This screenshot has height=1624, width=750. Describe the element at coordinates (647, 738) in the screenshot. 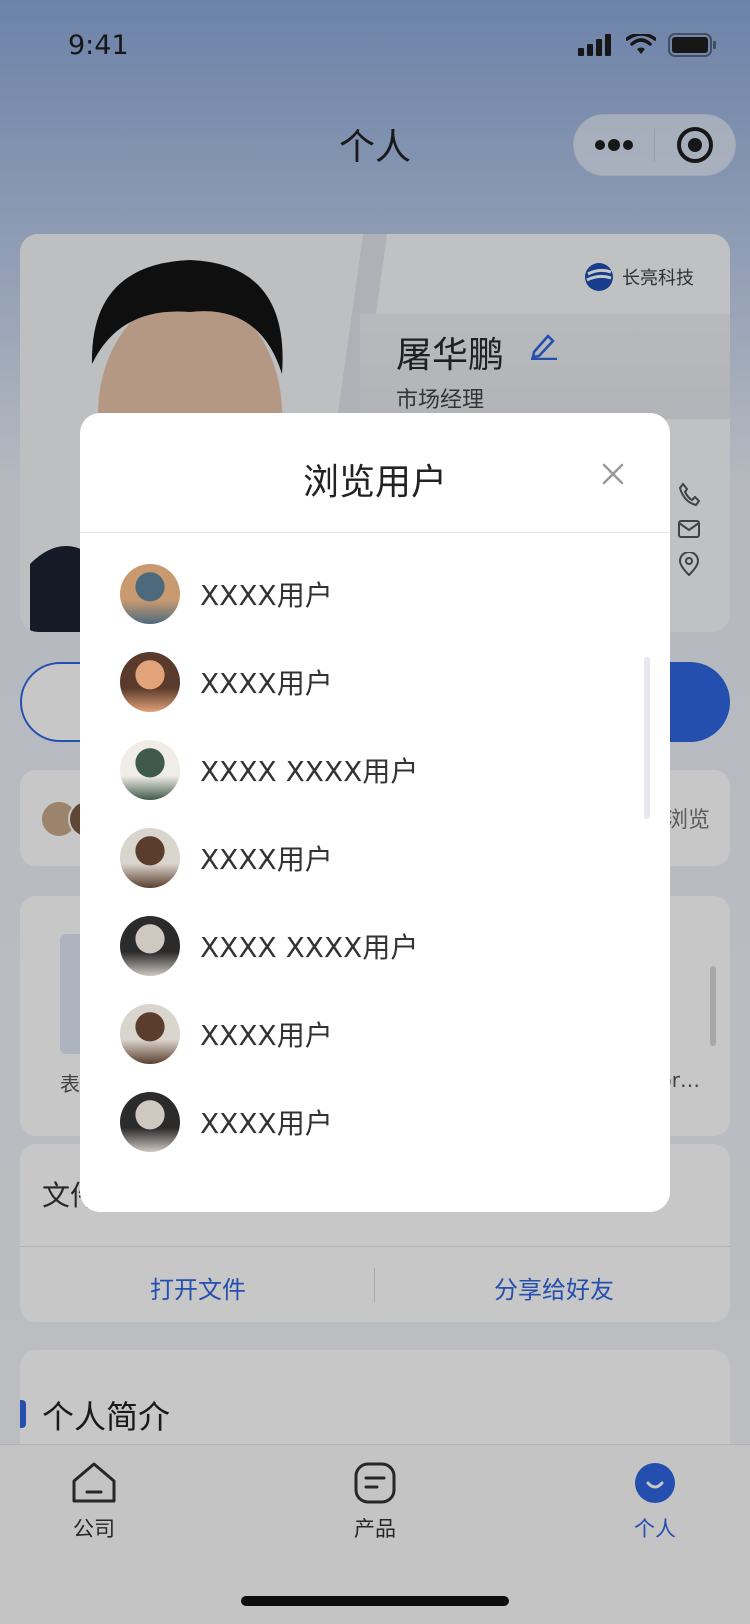

I see `scrollbar` at that location.